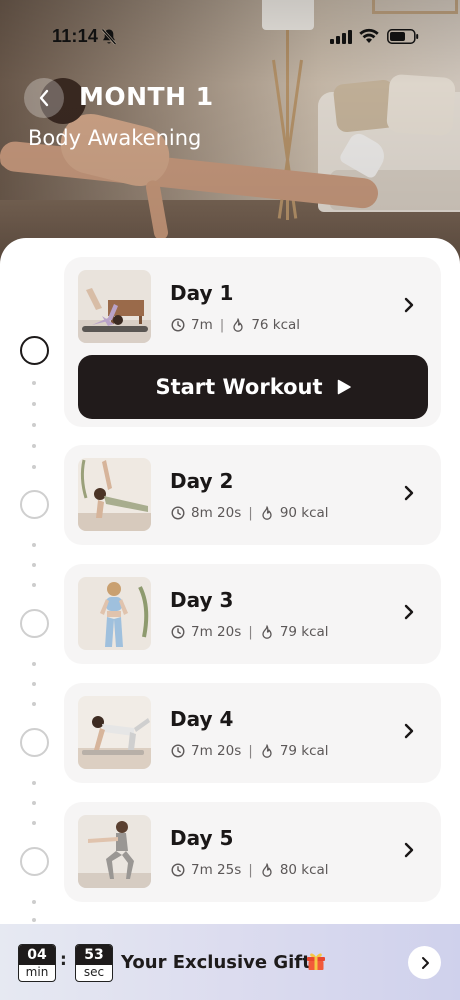 The width and height of the screenshot is (460, 1000). What do you see at coordinates (369, 35) in the screenshot?
I see `wifi-icon` at bounding box center [369, 35].